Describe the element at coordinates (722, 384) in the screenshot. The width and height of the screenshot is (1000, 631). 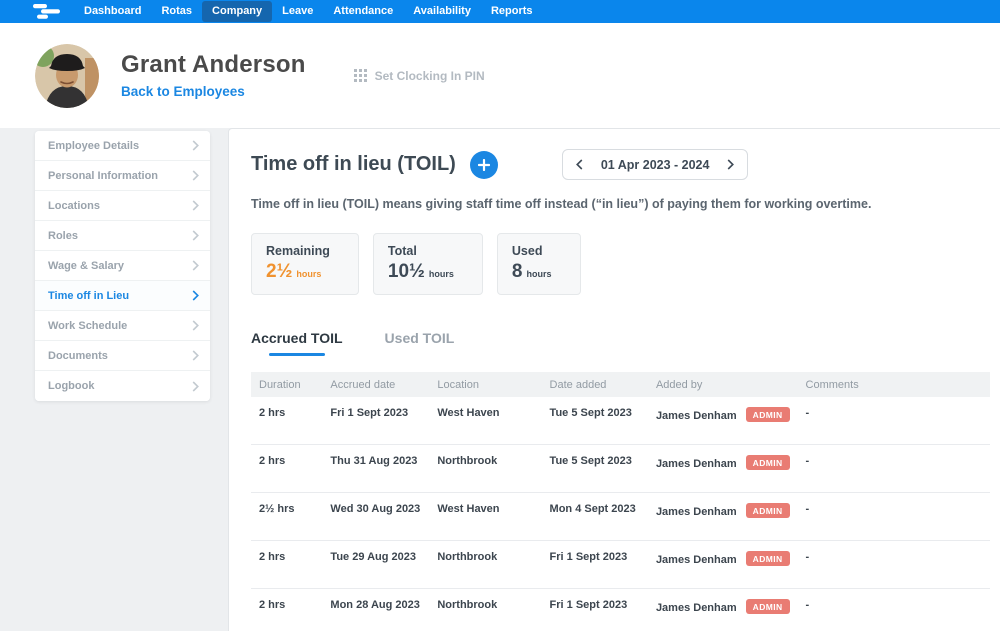
I see `column-header-added-by: Added by` at that location.